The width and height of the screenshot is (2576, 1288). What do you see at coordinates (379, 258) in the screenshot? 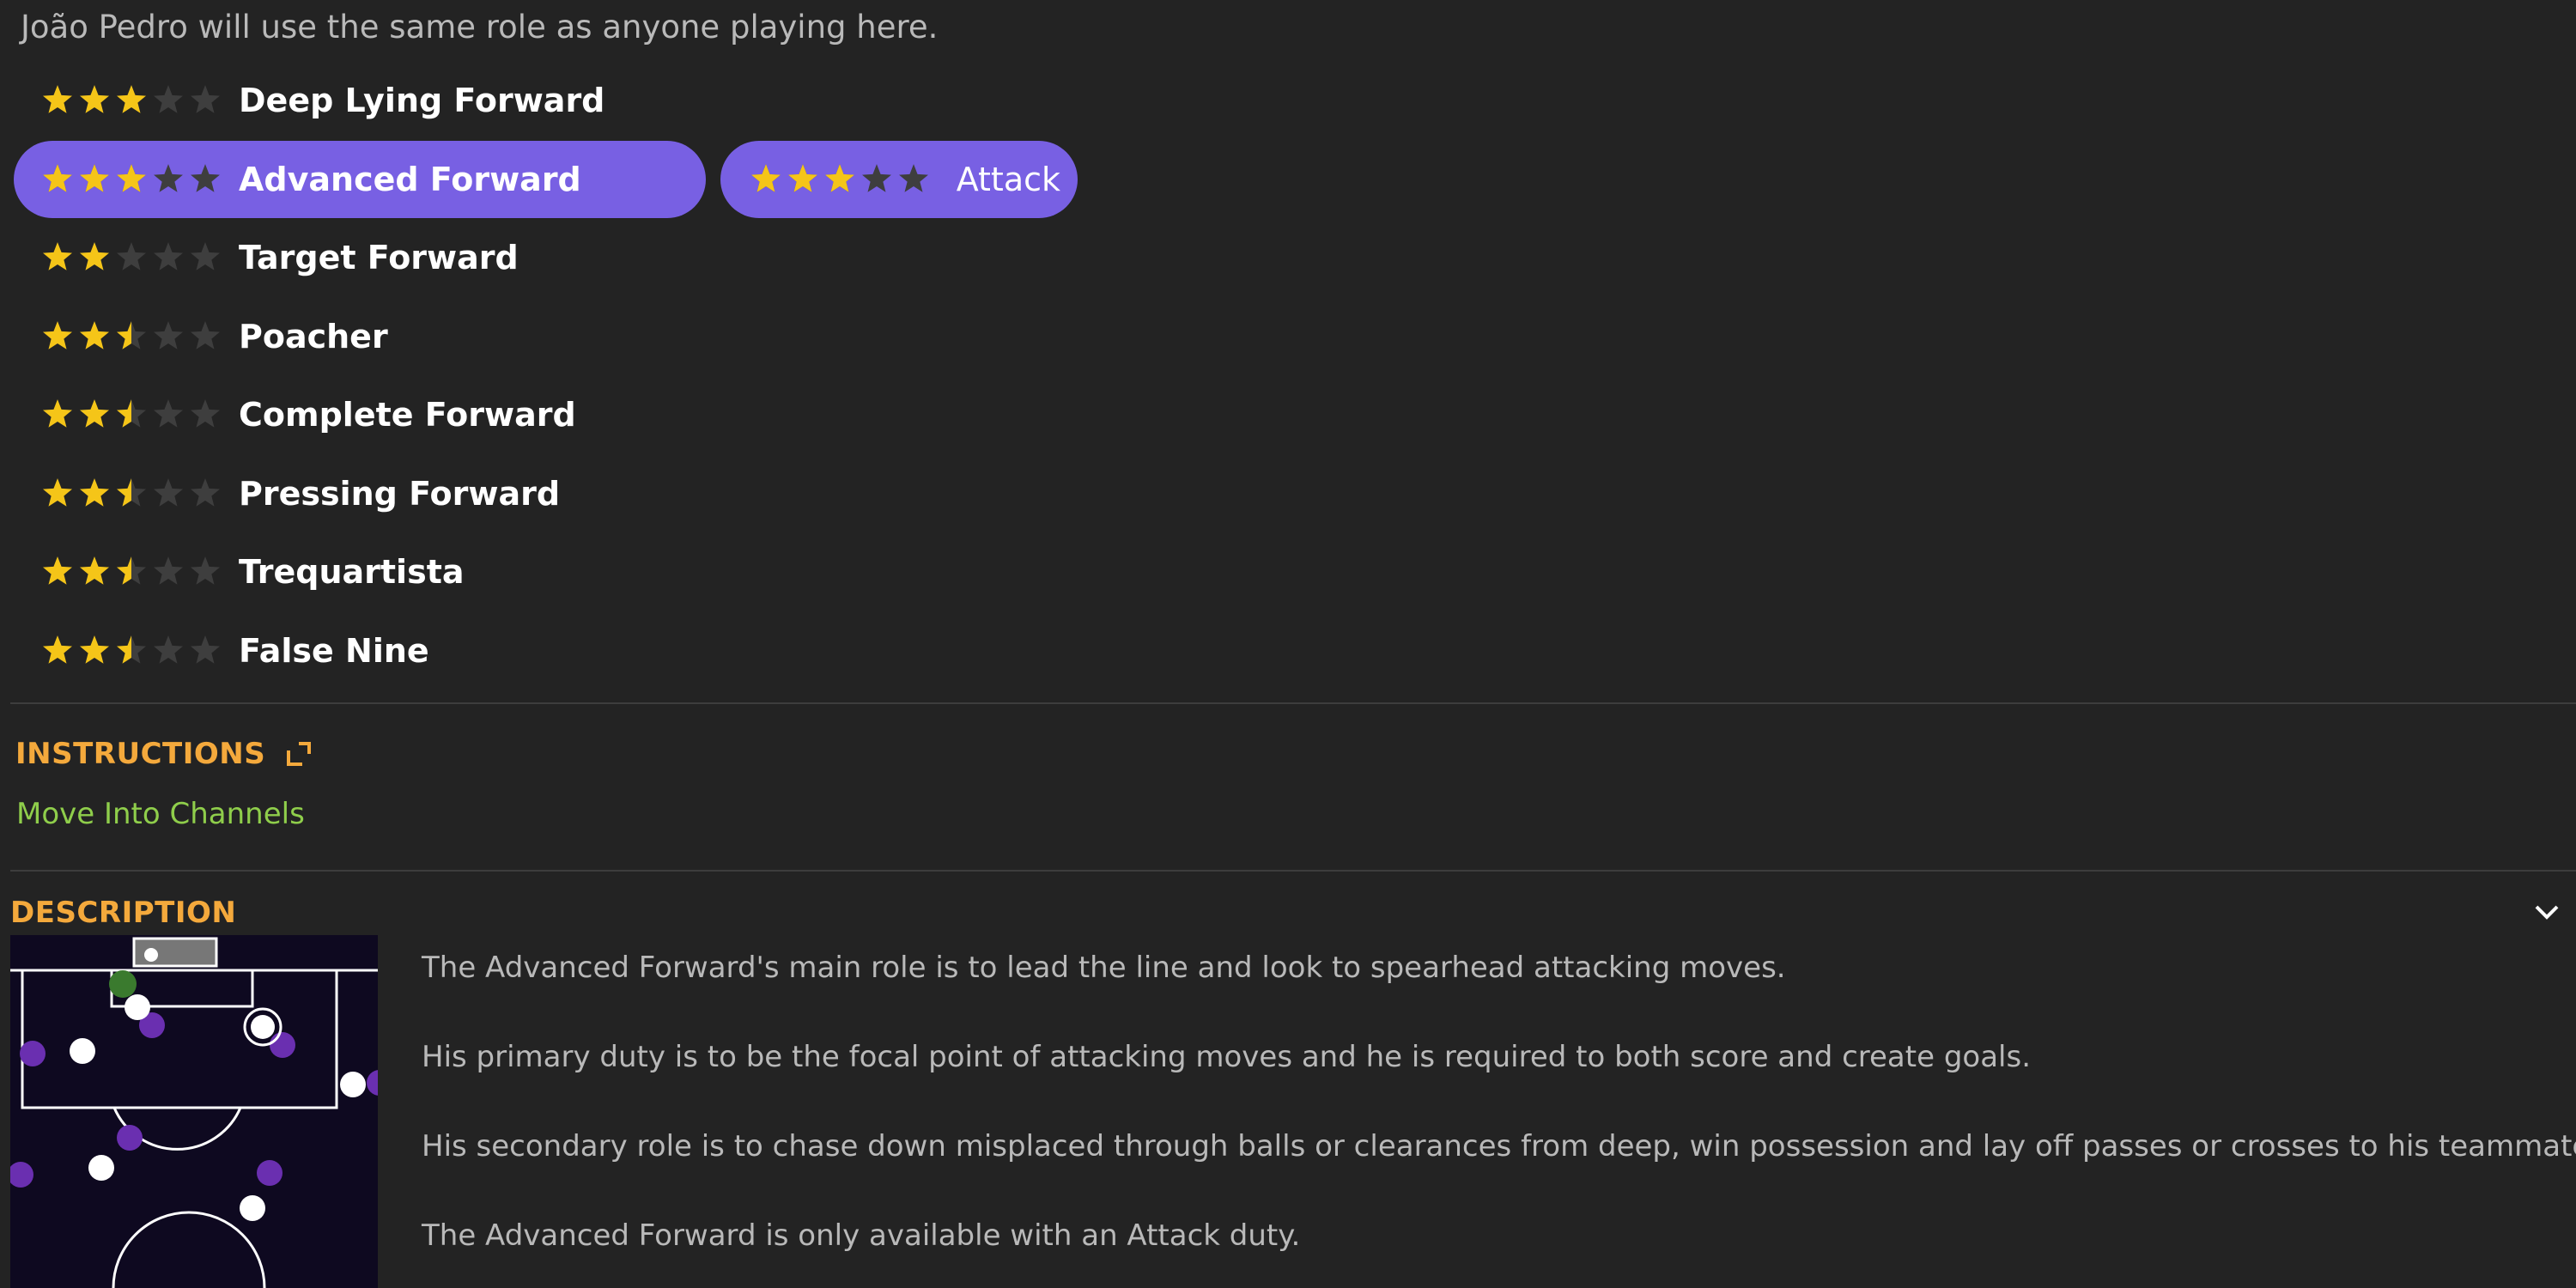
I see `role-name: Target Forward` at bounding box center [379, 258].